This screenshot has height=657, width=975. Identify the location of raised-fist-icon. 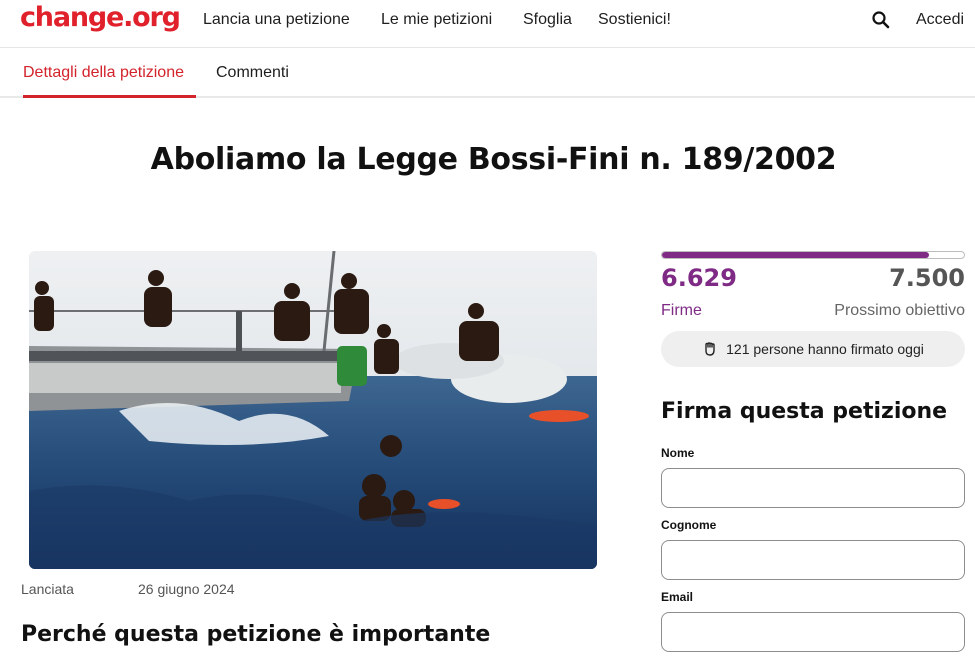
(710, 349).